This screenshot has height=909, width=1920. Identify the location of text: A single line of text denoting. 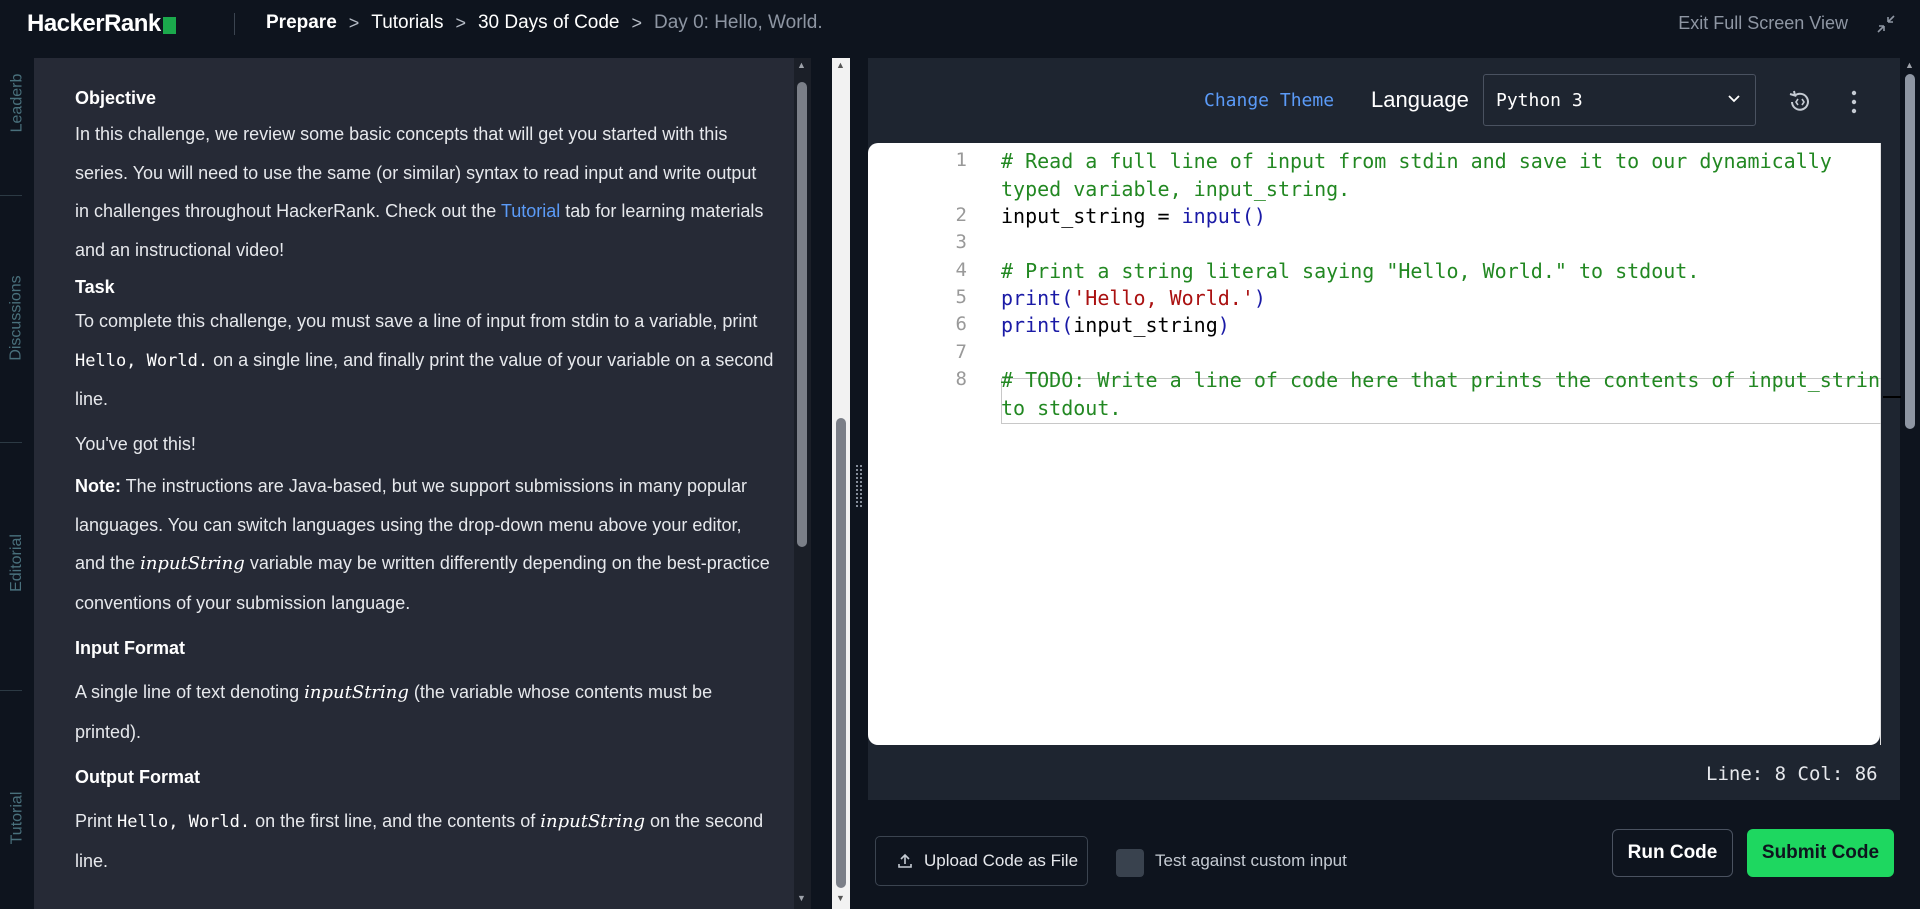
(190, 692).